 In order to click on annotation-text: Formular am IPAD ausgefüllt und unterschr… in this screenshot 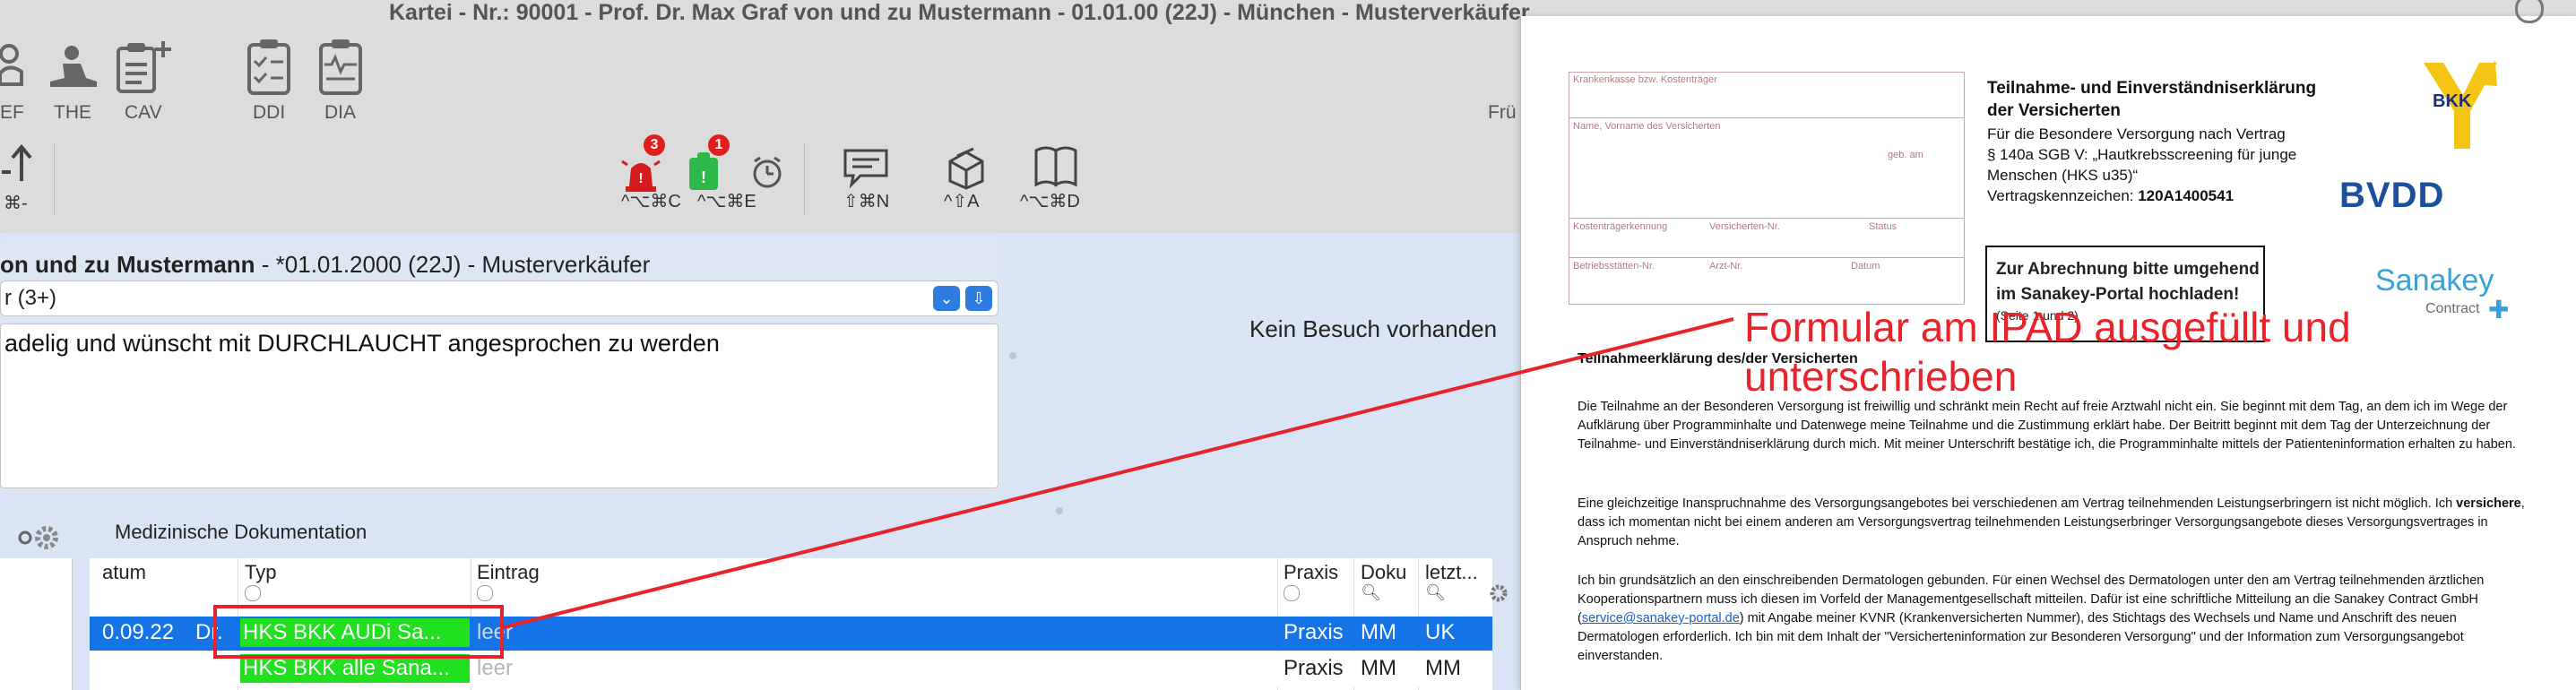, I will do `click(2047, 352)`.